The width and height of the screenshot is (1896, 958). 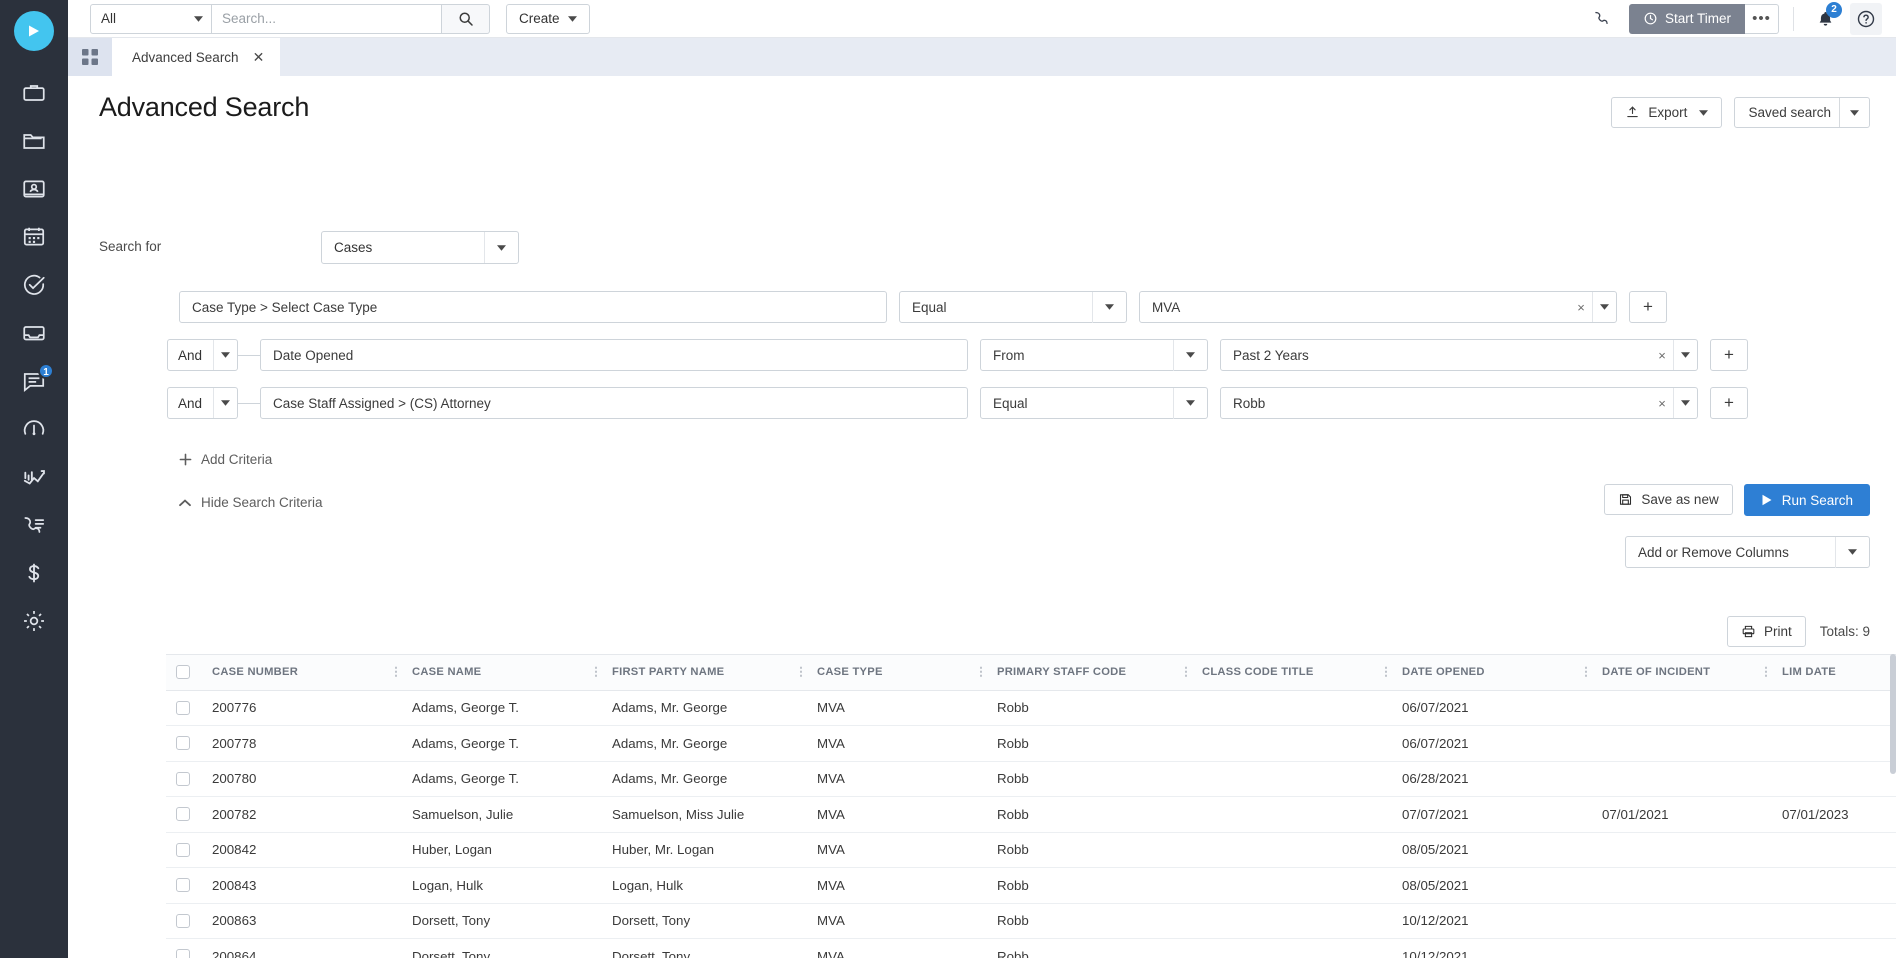 I want to click on phone-icon, so click(x=1602, y=18).